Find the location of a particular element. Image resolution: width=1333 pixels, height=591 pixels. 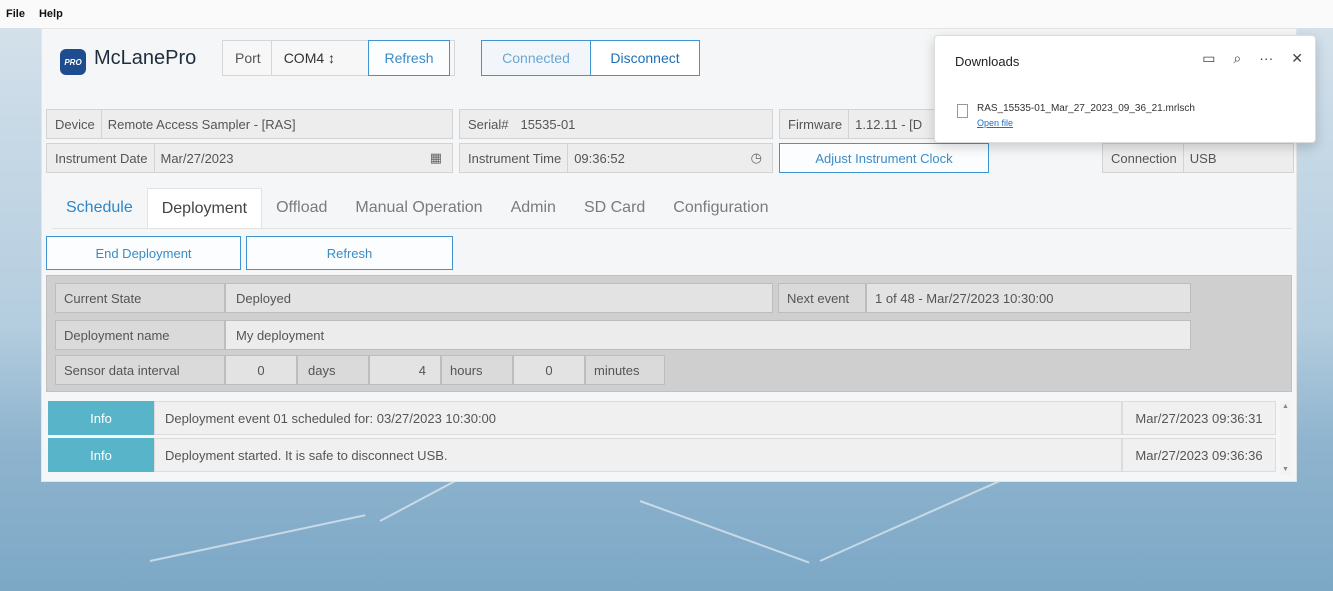

download-file-name: RAS_15535-01_Mar_27_2023_09_36_21.mrlsch is located at coordinates (1086, 108).